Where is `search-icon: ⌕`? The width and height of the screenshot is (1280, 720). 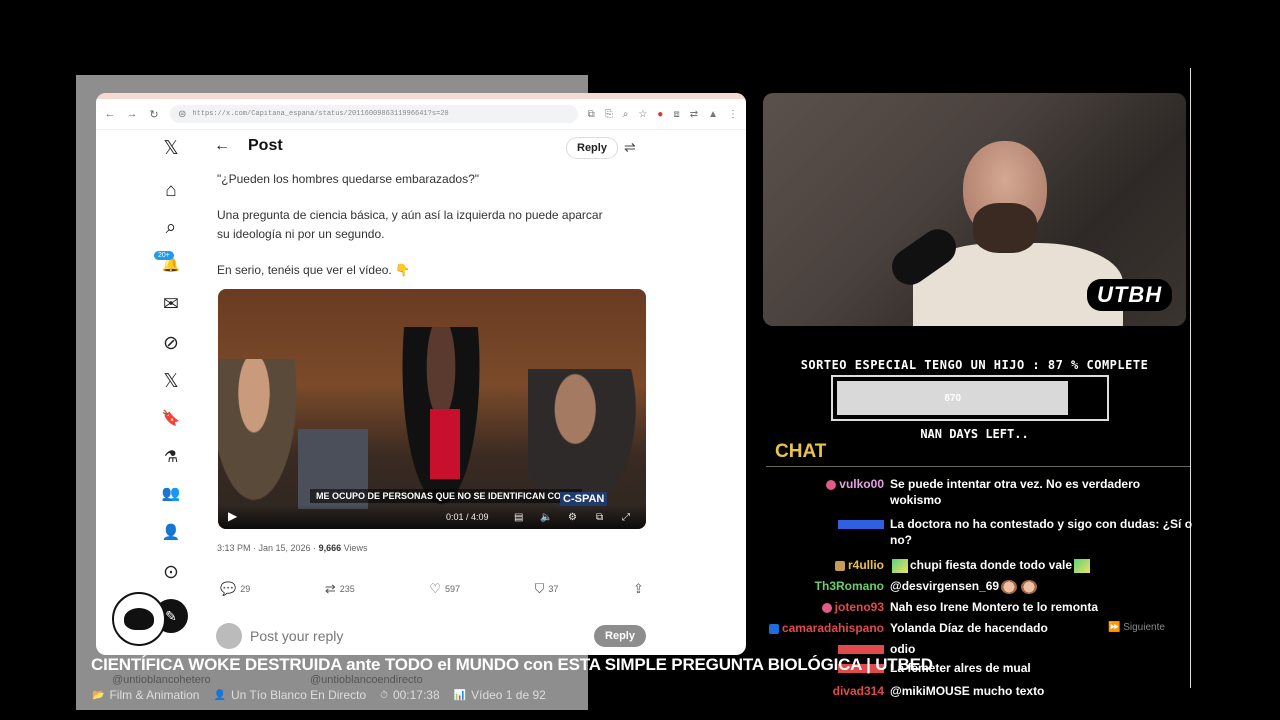 search-icon: ⌕ is located at coordinates (171, 228).